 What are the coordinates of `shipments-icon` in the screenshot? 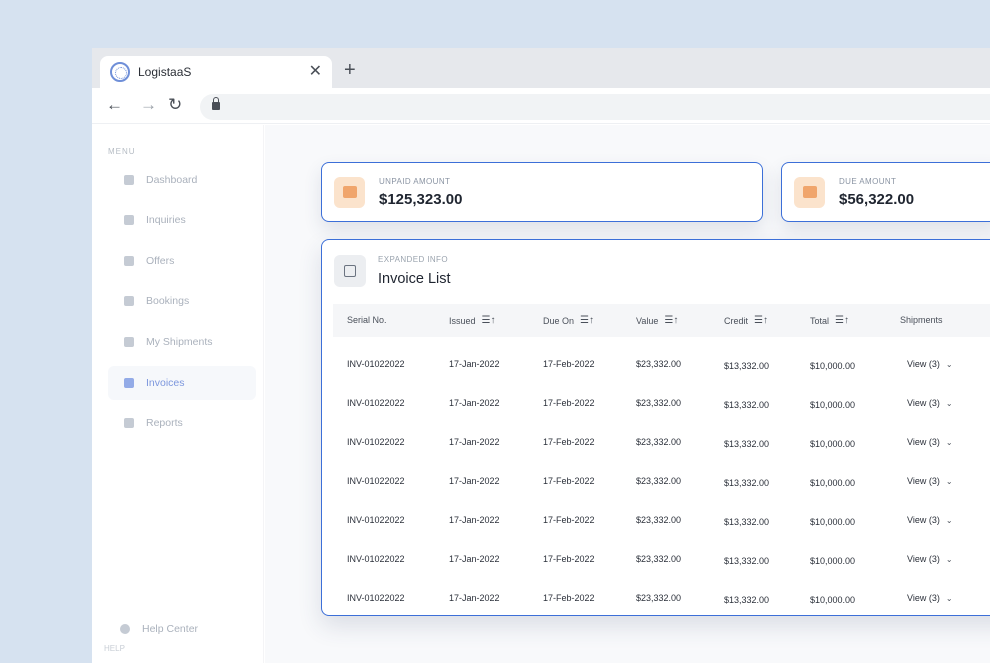 It's located at (129, 342).